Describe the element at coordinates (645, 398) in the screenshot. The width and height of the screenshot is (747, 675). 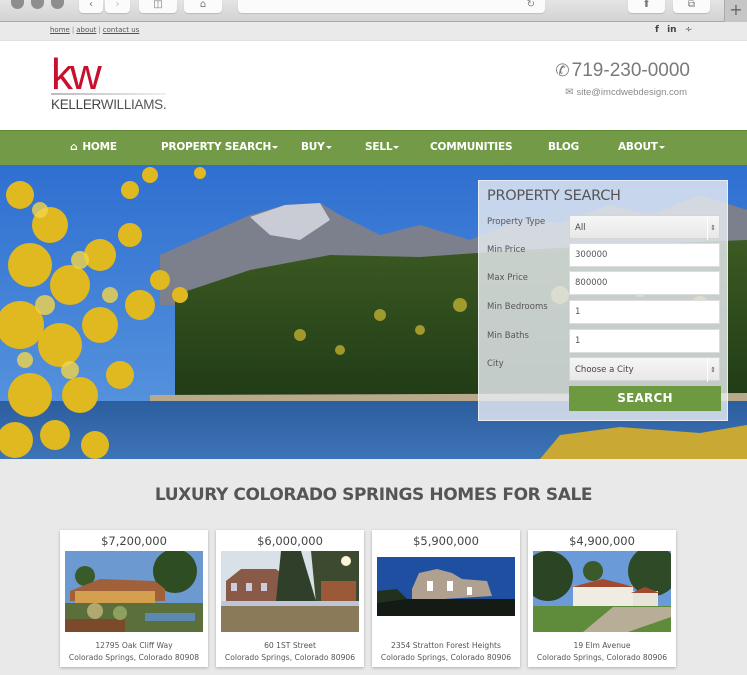
I see `search-button: SEARCH` at that location.